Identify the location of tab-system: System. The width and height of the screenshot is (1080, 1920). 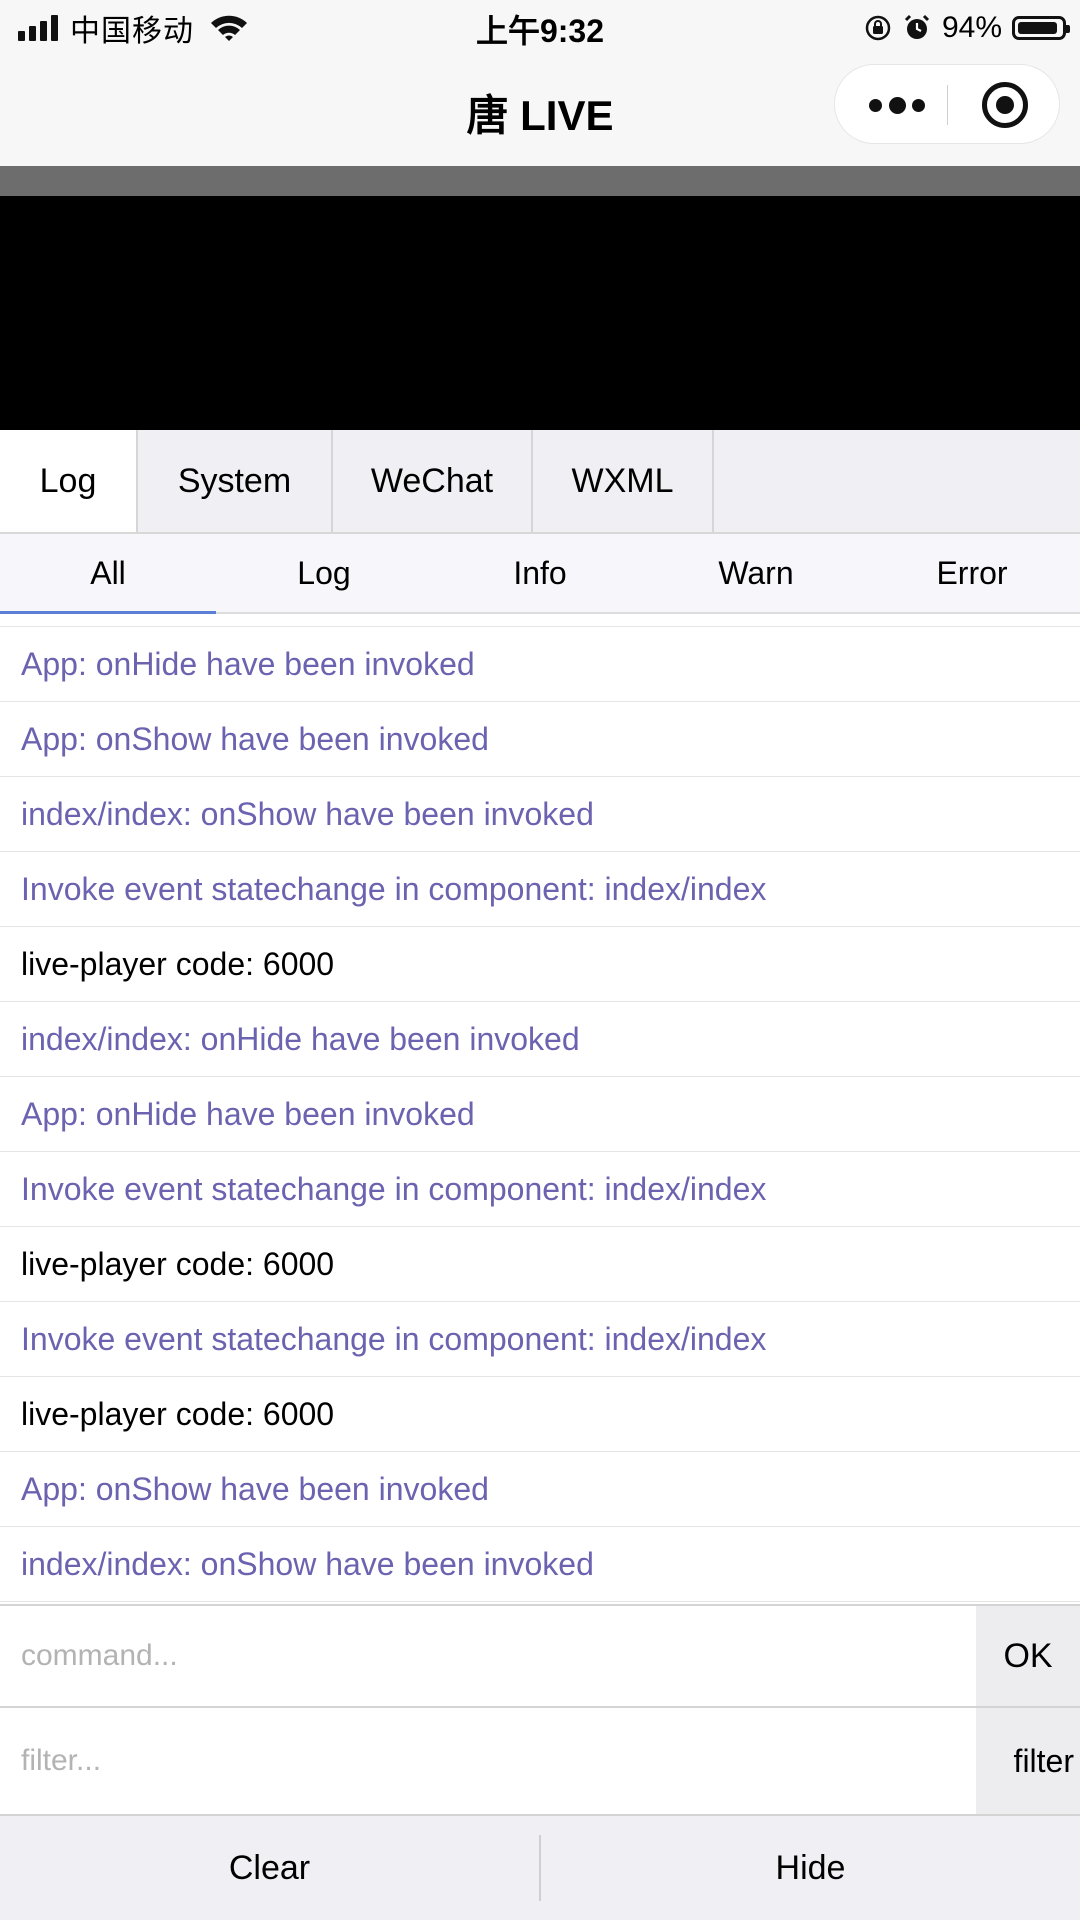
(235, 481).